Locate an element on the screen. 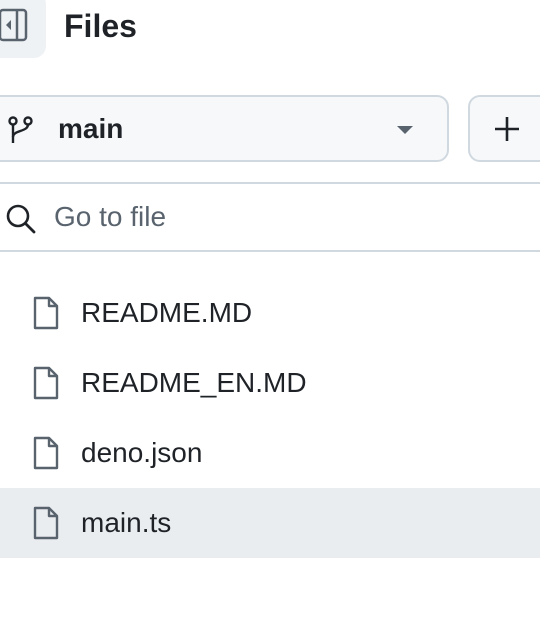 The height and width of the screenshot is (638, 540). branch-selector: main is located at coordinates (224, 128).